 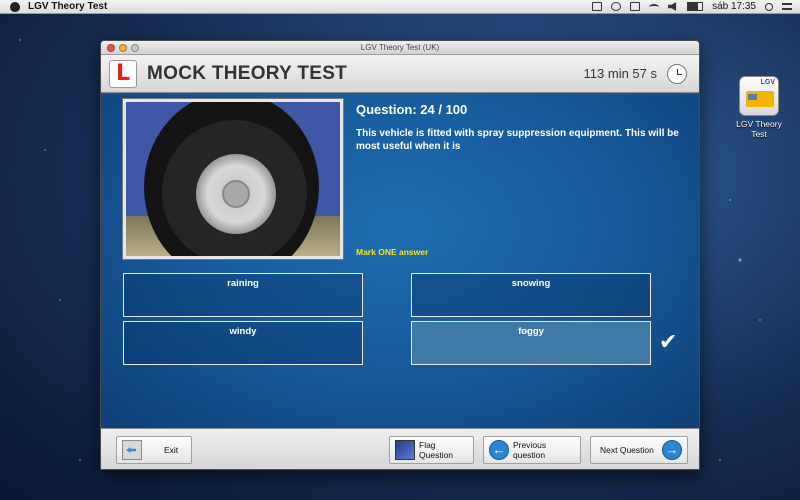 I want to click on l-plate-logo: L, so click(x=123, y=73).